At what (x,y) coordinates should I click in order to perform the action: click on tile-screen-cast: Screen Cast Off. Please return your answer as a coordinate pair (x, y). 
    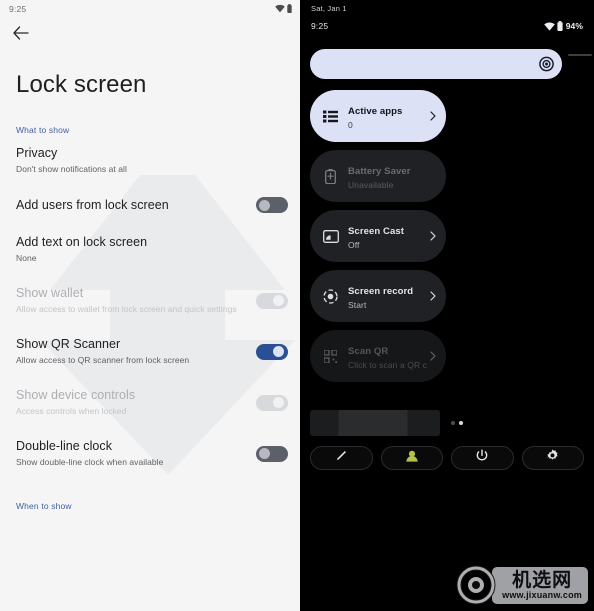
    Looking at the image, I should click on (378, 236).